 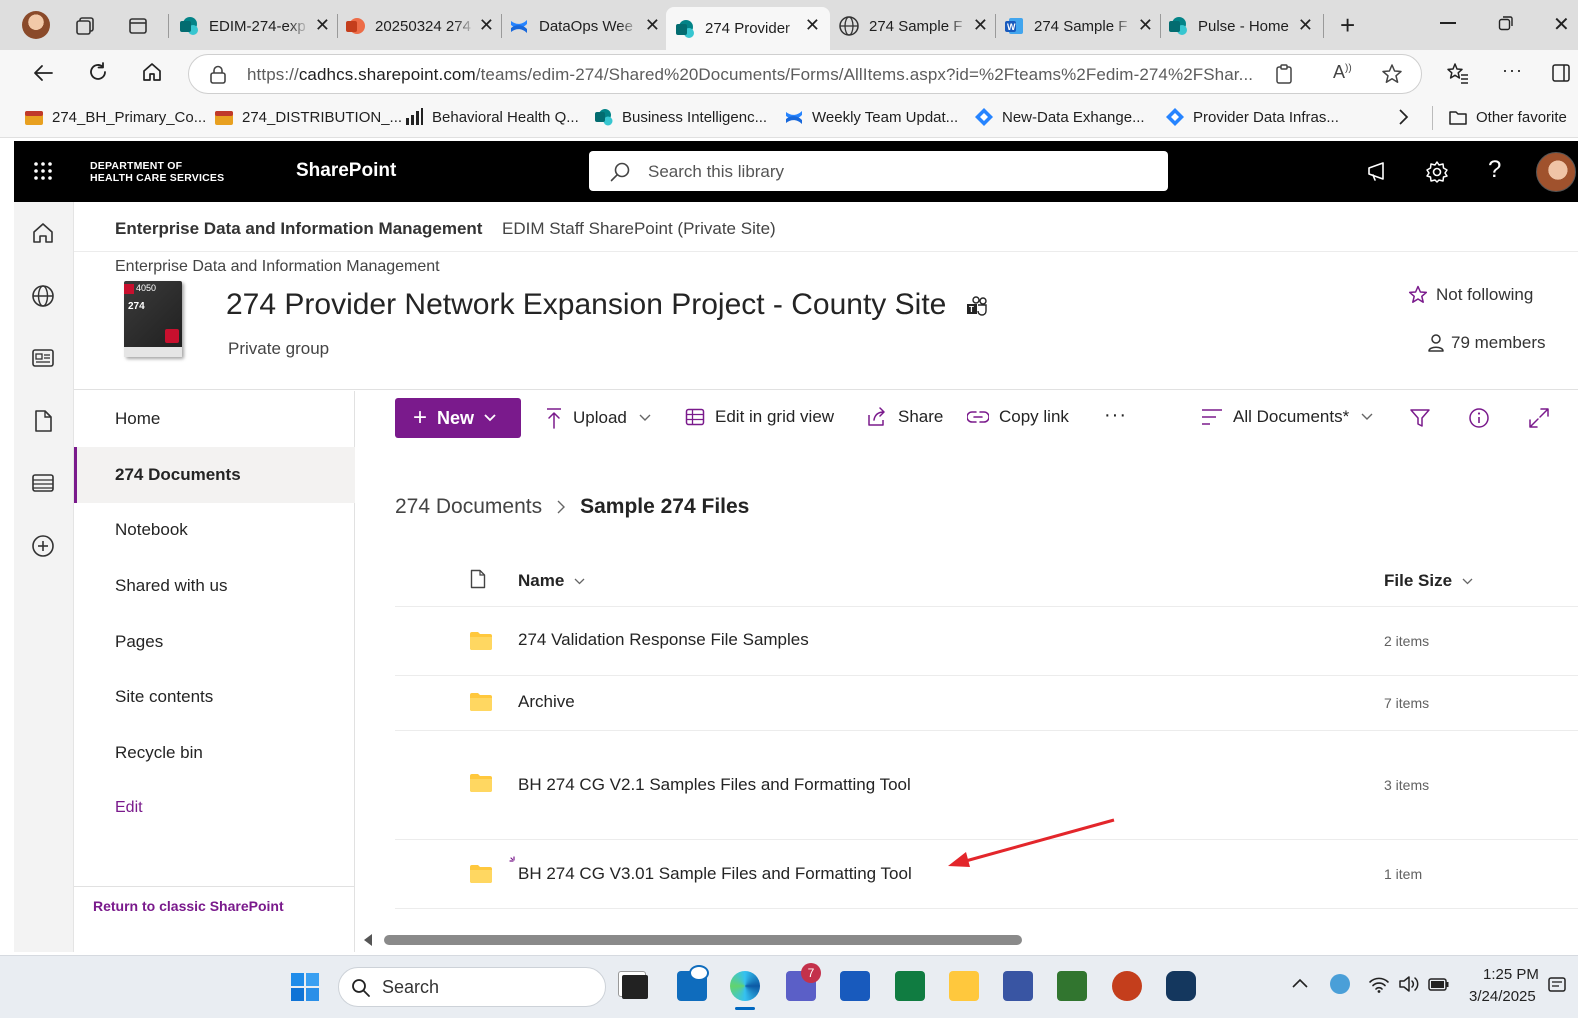 I want to click on hub-link: EDIM Staff SharePoint (Private Site), so click(x=639, y=229).